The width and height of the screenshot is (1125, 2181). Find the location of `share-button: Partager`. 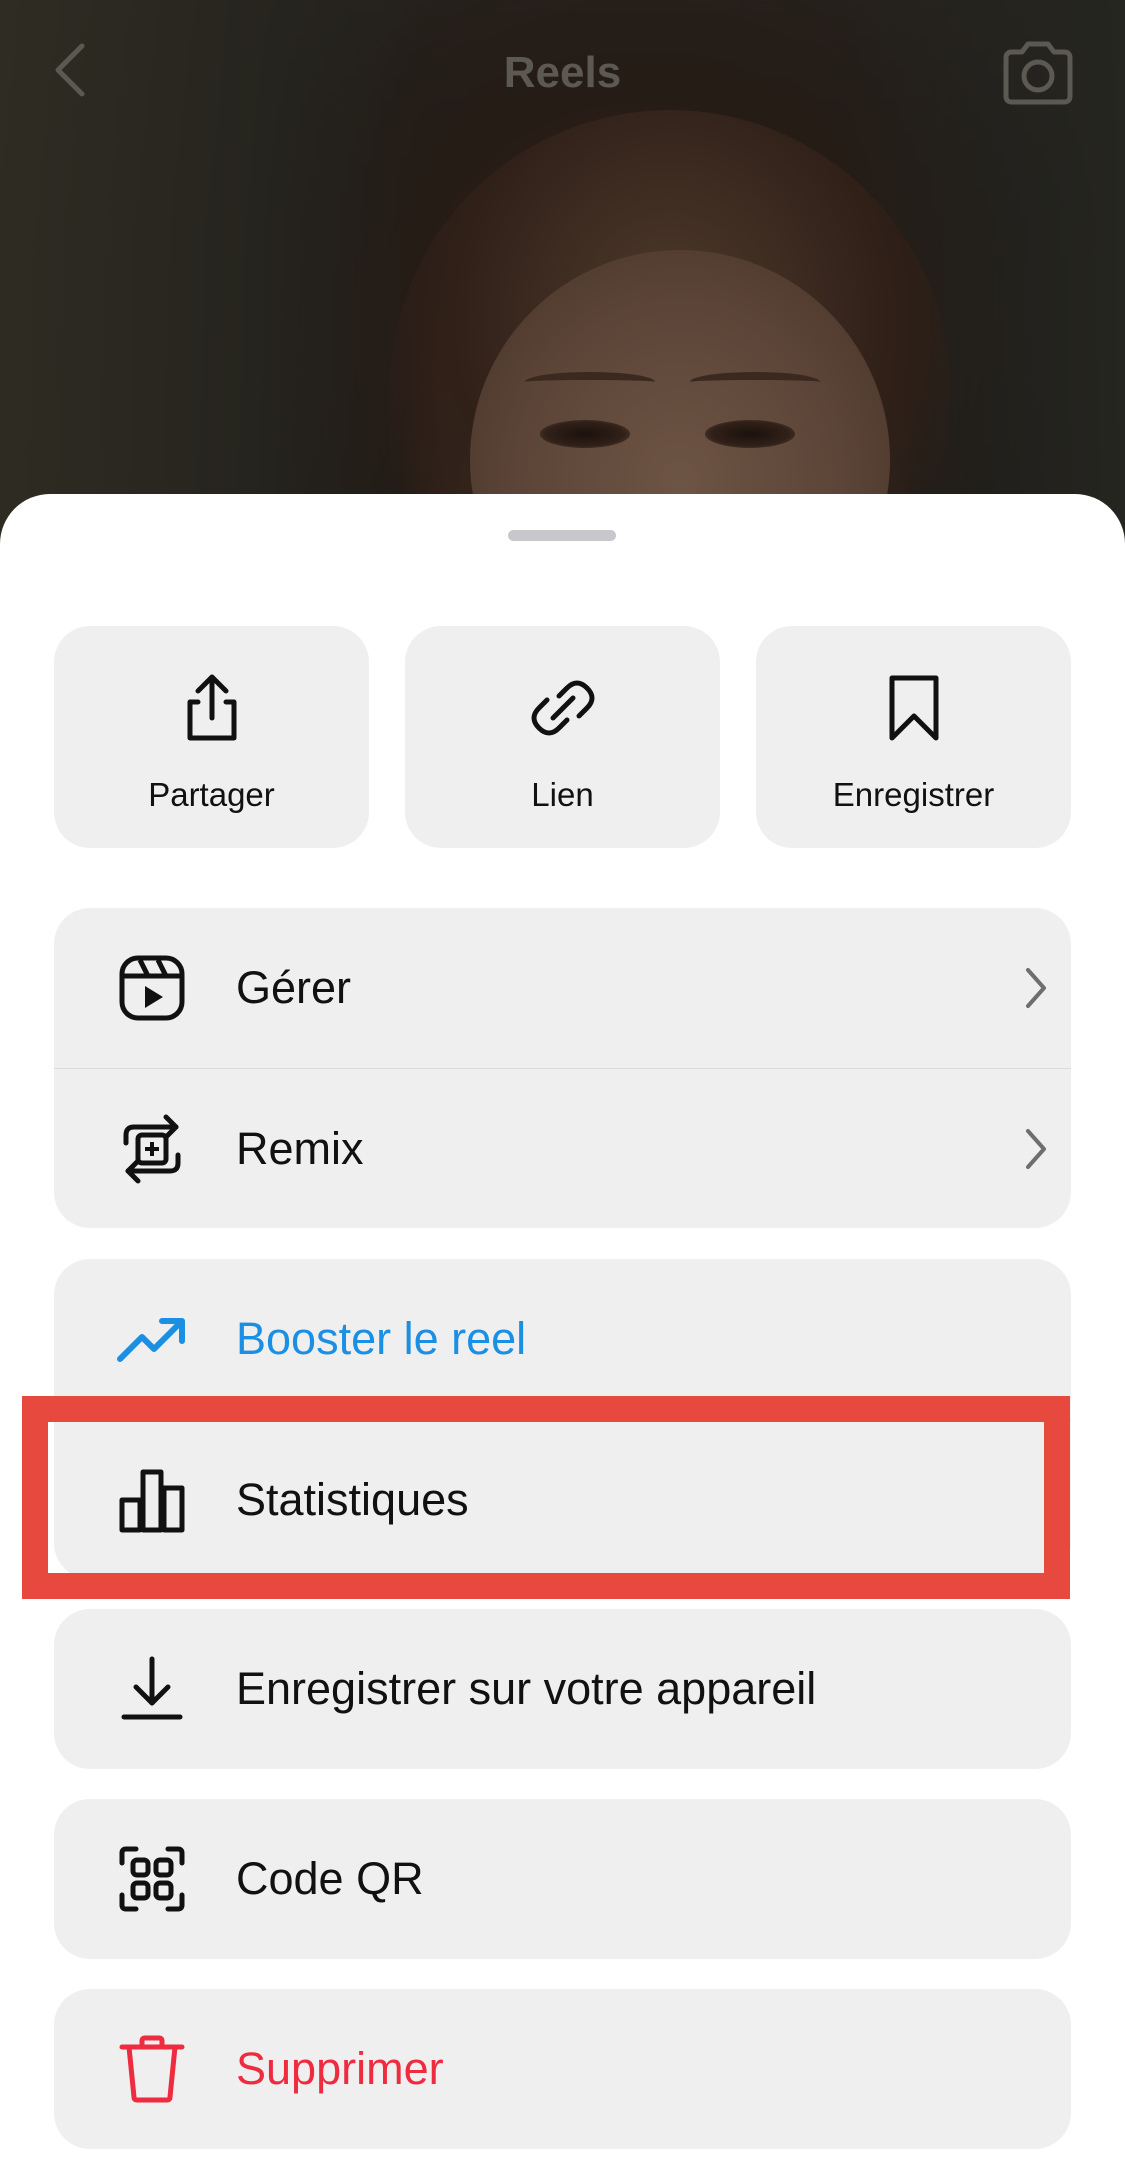

share-button: Partager is located at coordinates (211, 737).